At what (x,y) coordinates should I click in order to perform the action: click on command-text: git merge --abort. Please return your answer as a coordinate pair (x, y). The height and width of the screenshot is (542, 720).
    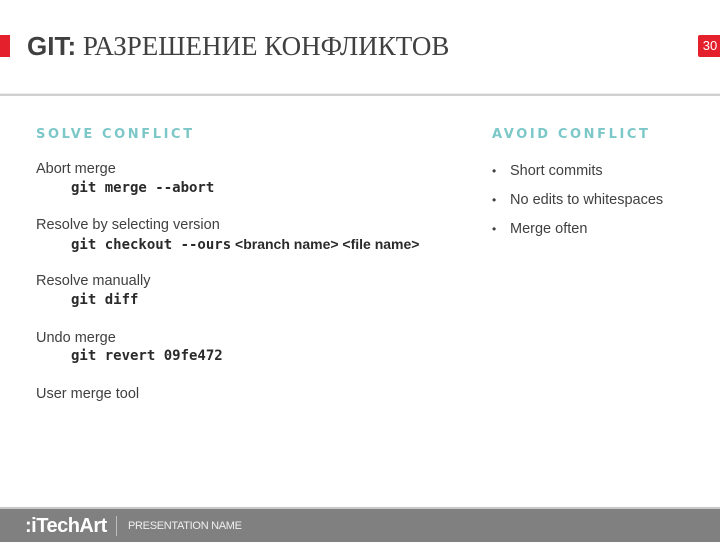
    Looking at the image, I should click on (143, 188).